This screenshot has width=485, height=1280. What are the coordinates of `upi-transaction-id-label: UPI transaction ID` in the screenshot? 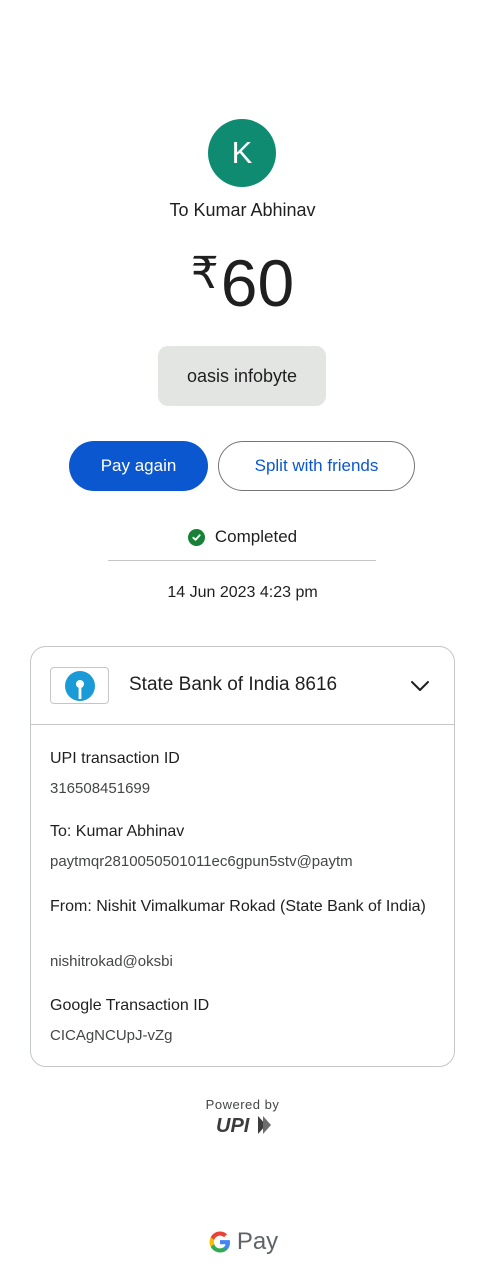 It's located at (115, 758).